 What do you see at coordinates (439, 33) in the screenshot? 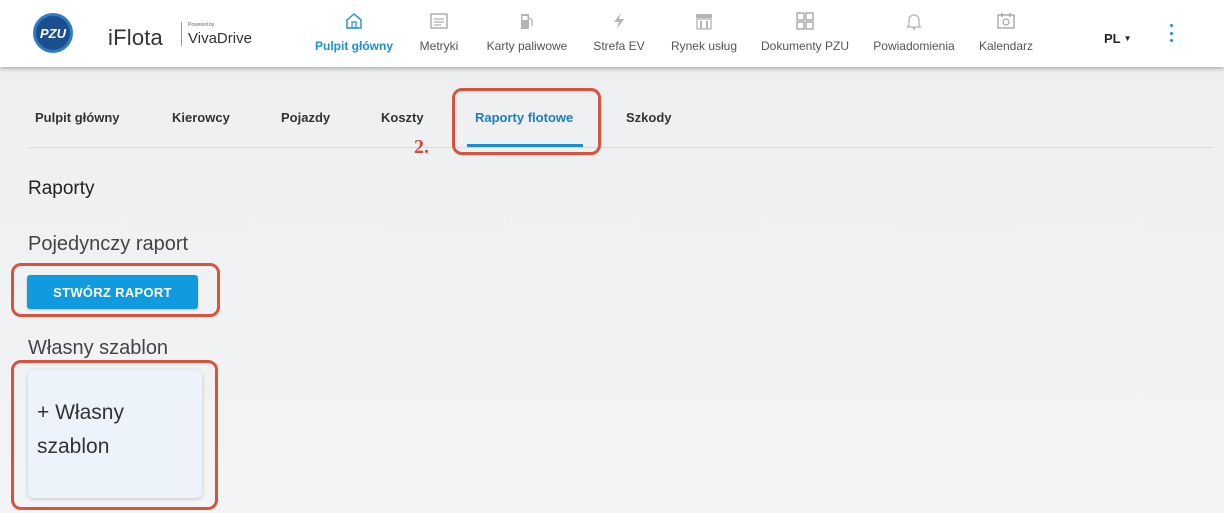
I see `nav-item-metryki: Metryki` at bounding box center [439, 33].